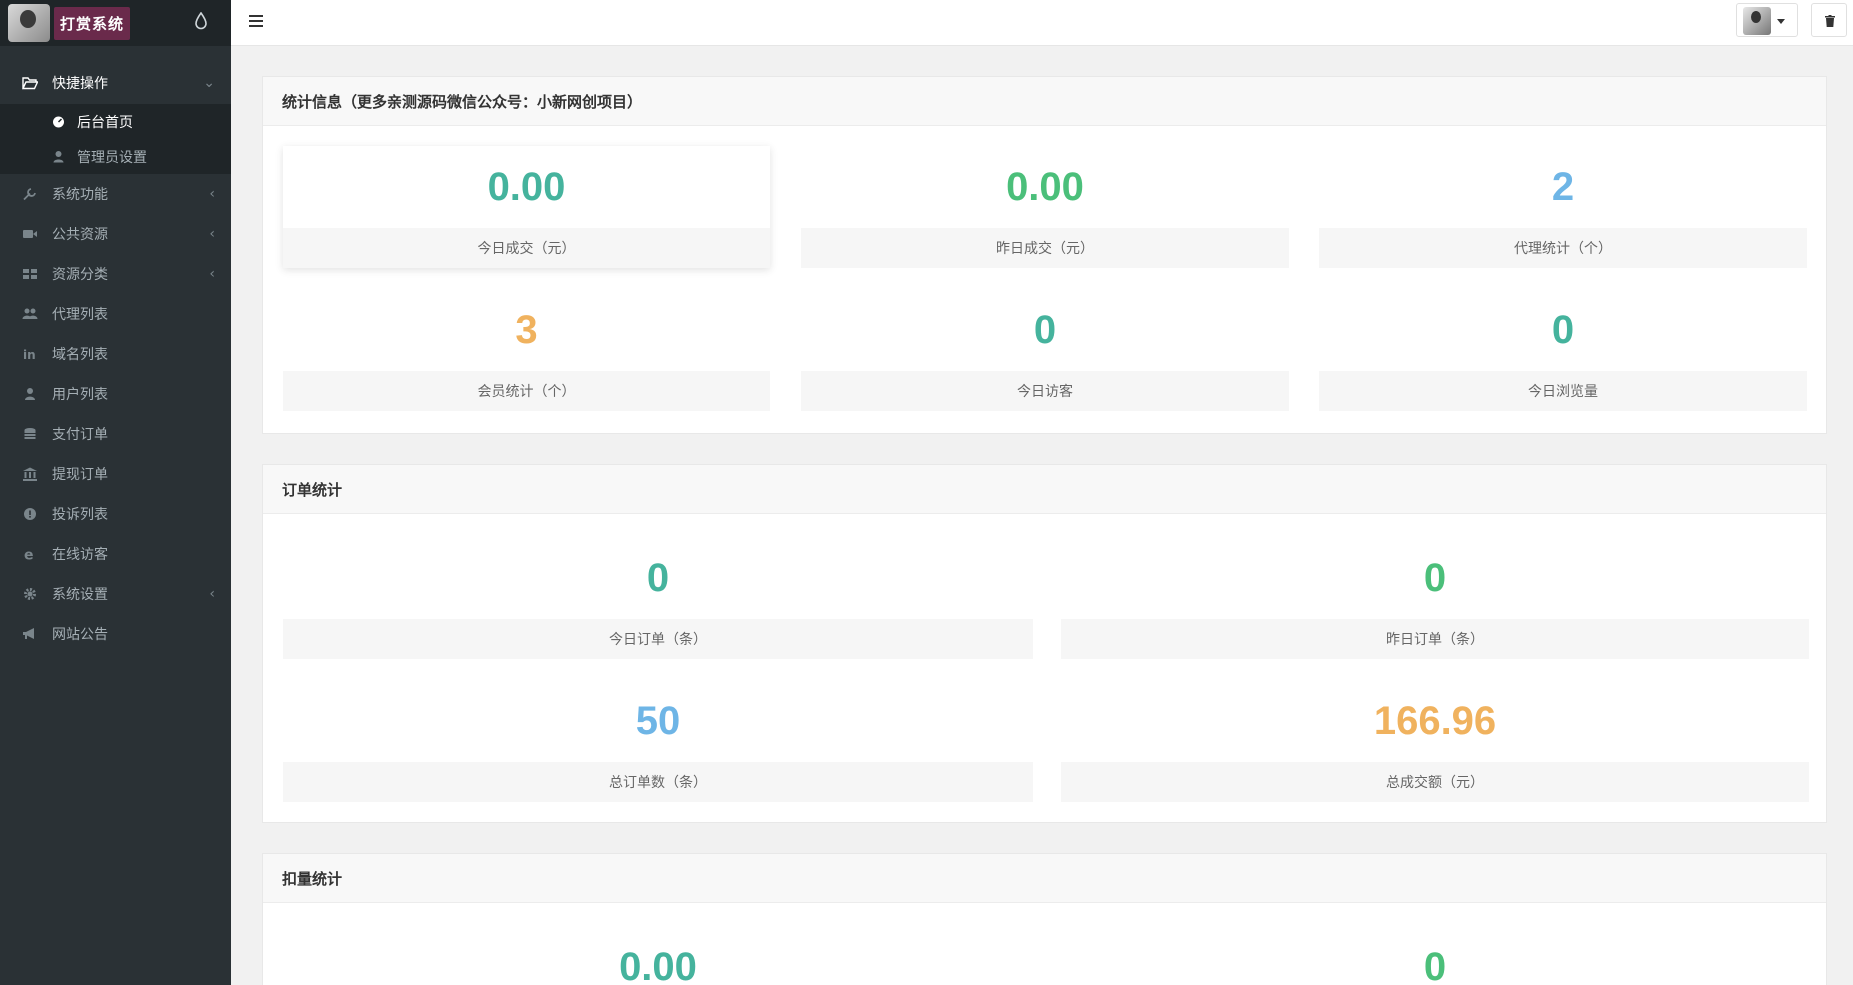  I want to click on database-icon, so click(30, 433).